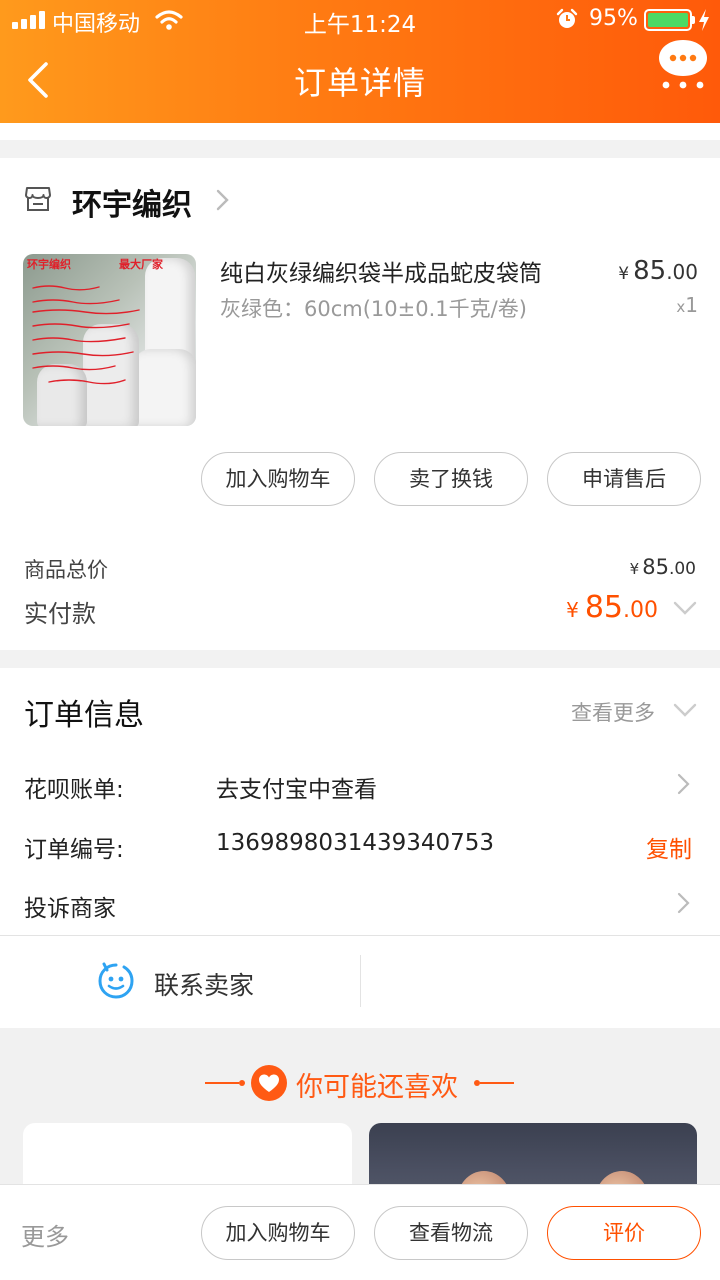 This screenshot has width=720, height=1280. Describe the element at coordinates (360, 131) in the screenshot. I see `top-strip` at that location.